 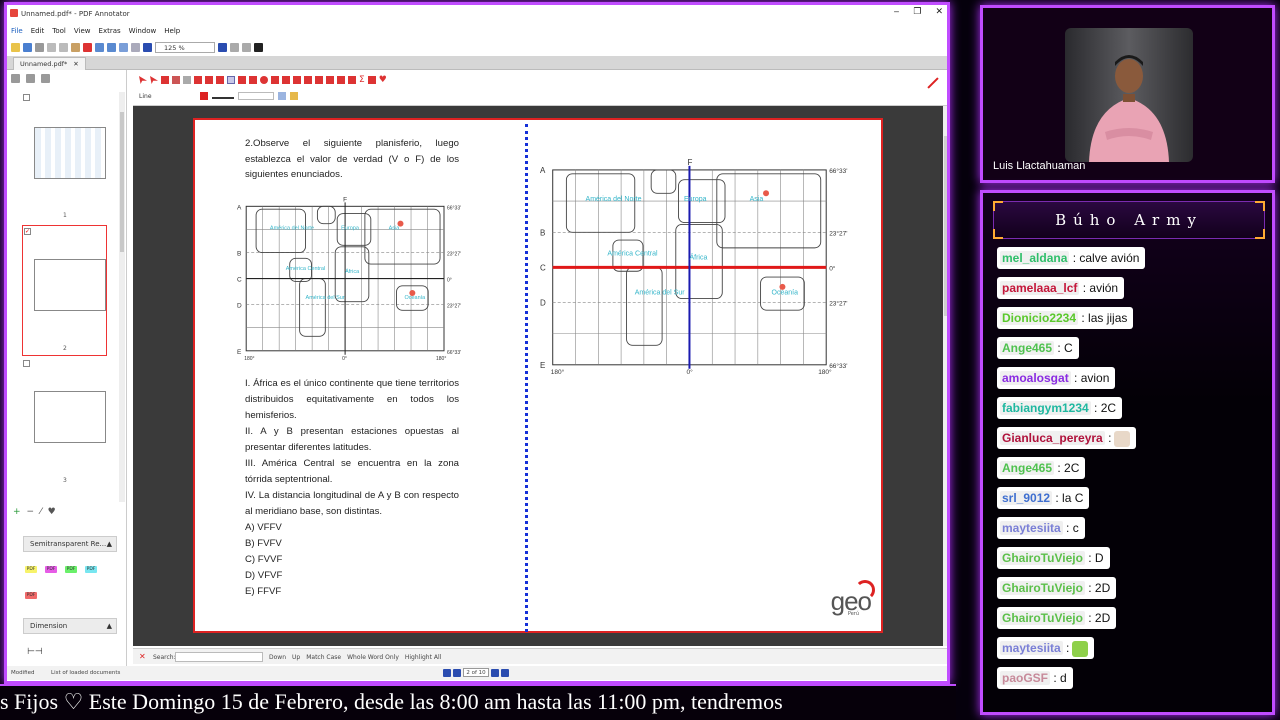 What do you see at coordinates (423, 657) in the screenshot?
I see `highlight-all-toggle: Highlight All` at bounding box center [423, 657].